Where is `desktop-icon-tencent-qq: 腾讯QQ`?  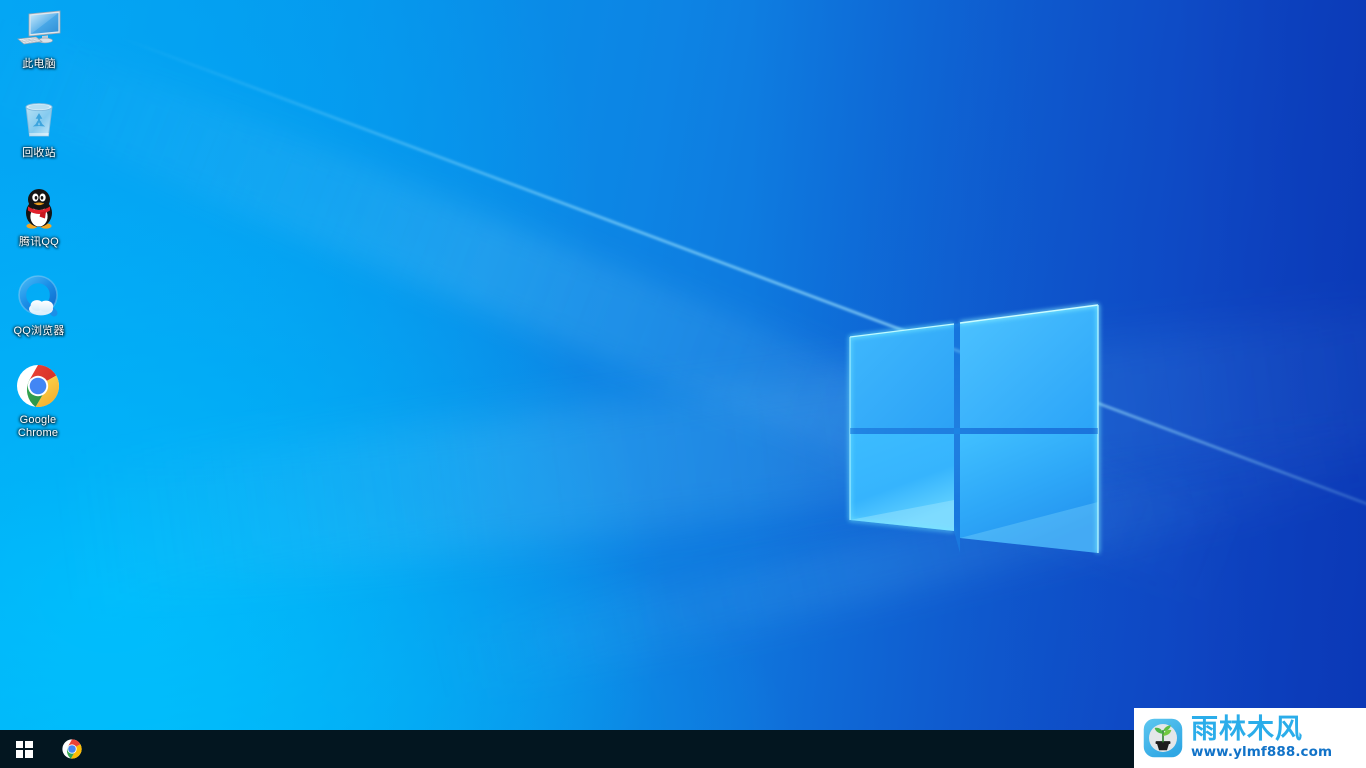
desktop-icon-tencent-qq: 腾讯QQ is located at coordinates (39, 215).